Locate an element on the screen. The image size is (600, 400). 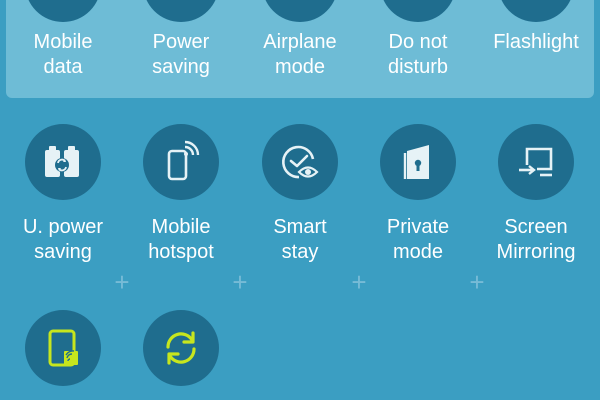
tile-label: Mobile data is located at coordinates (63, 54).